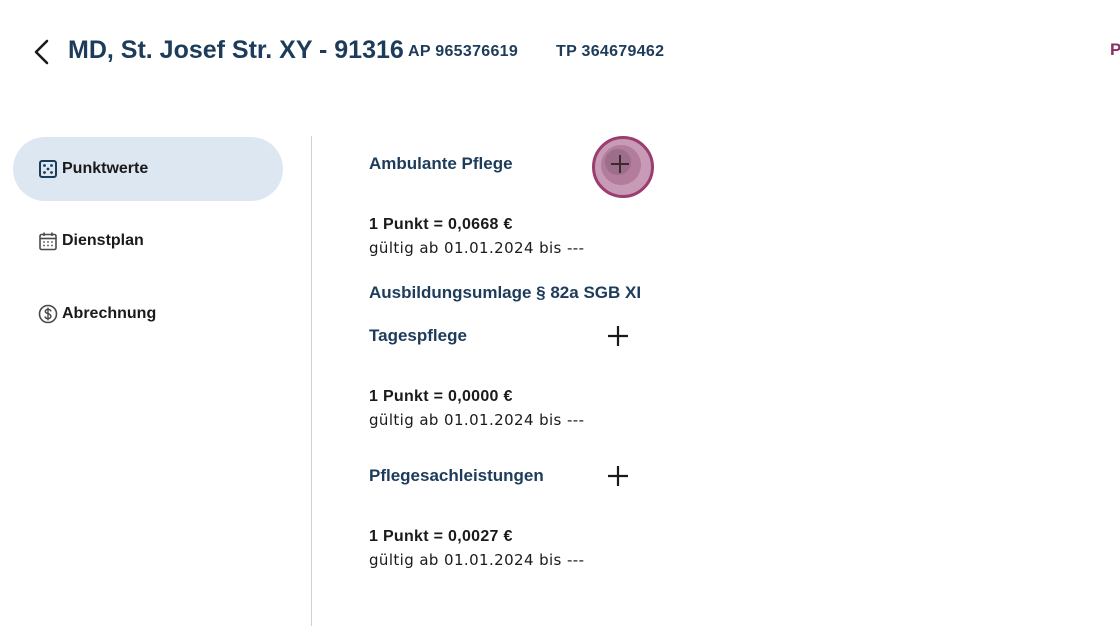  I want to click on add-ambulante-pflege-button, so click(623, 167).